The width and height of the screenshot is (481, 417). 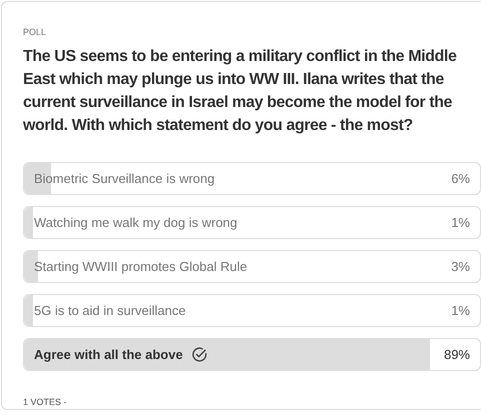 What do you see at coordinates (460, 267) in the screenshot?
I see `option-percent: 3%` at bounding box center [460, 267].